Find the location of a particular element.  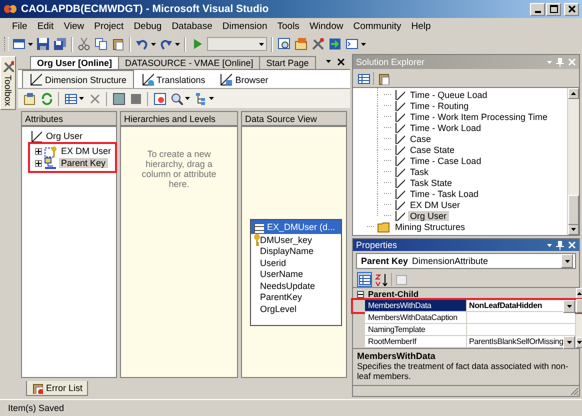

menu-item: Community is located at coordinates (377, 26).